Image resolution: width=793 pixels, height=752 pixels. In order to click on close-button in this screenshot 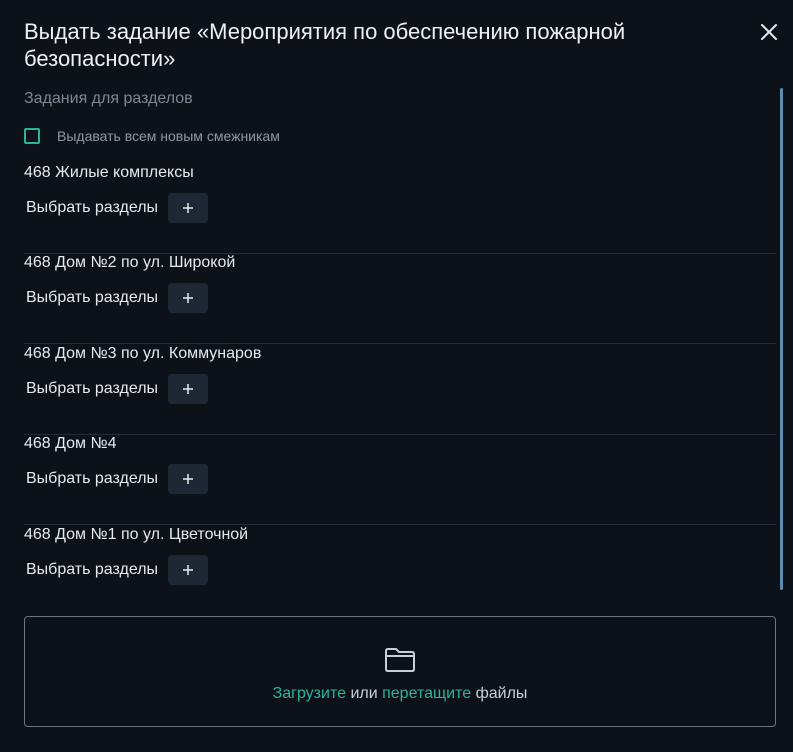, I will do `click(769, 32)`.